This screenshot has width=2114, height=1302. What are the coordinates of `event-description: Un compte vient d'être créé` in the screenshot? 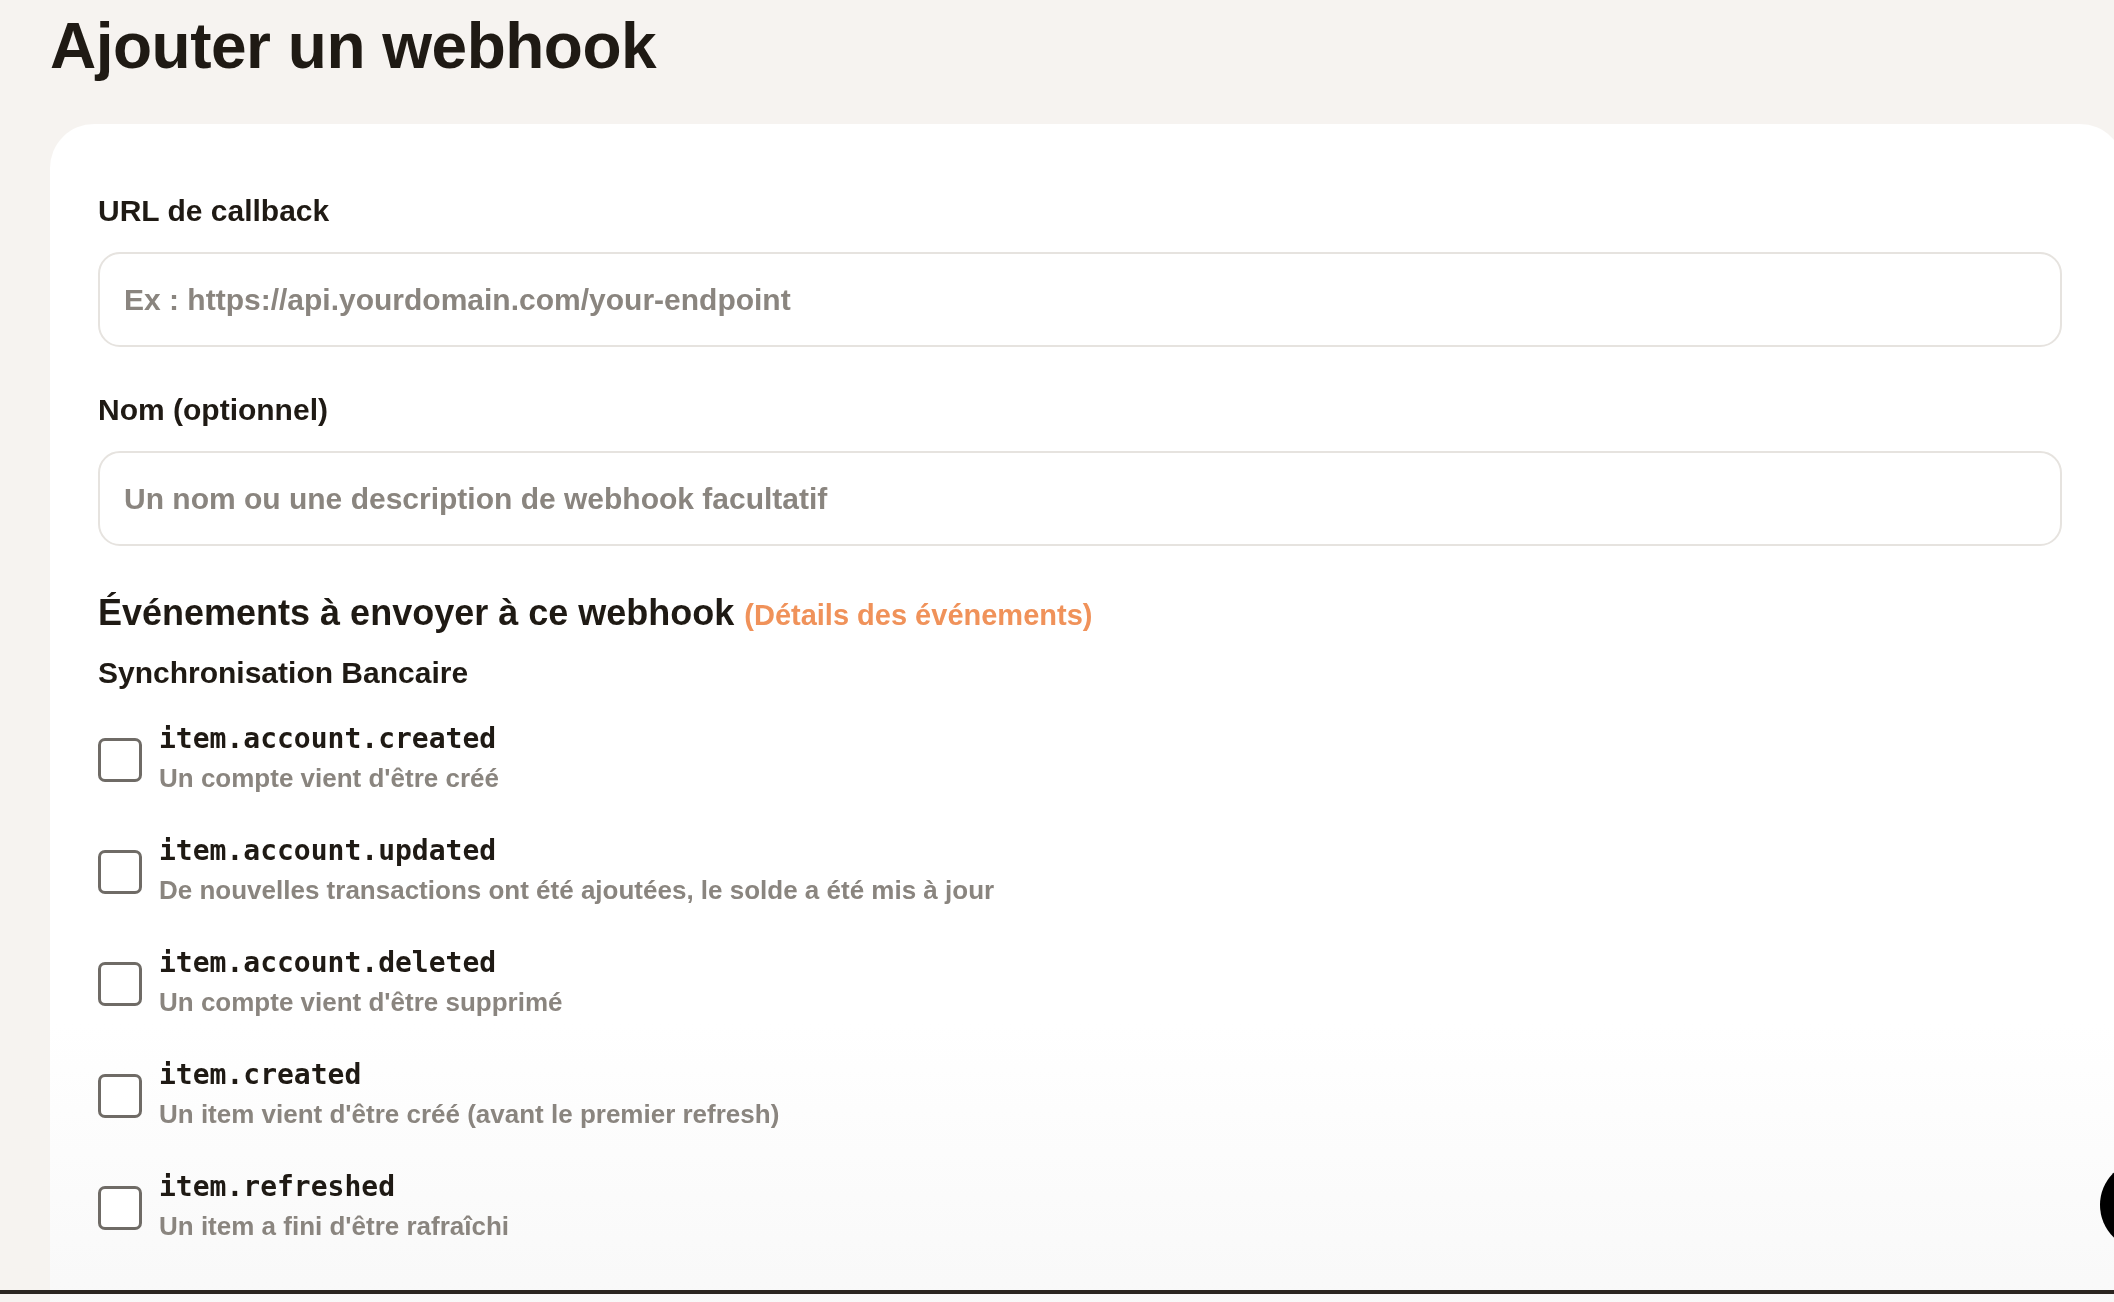 It's located at (329, 778).